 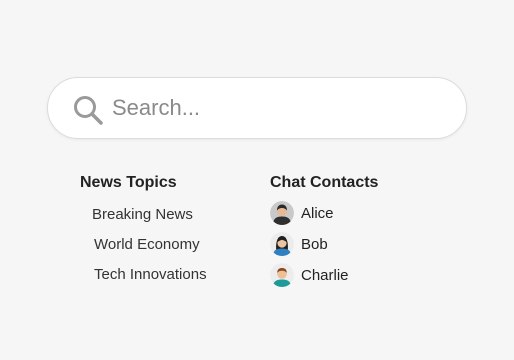 What do you see at coordinates (324, 182) in the screenshot?
I see `chat-contacts-title: Chat Contacts` at bounding box center [324, 182].